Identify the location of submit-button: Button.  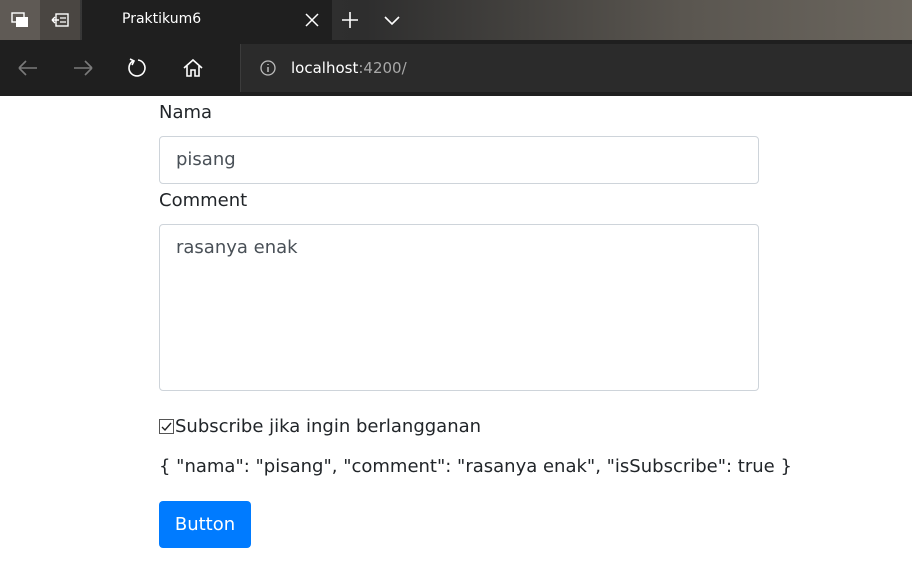
(205, 524).